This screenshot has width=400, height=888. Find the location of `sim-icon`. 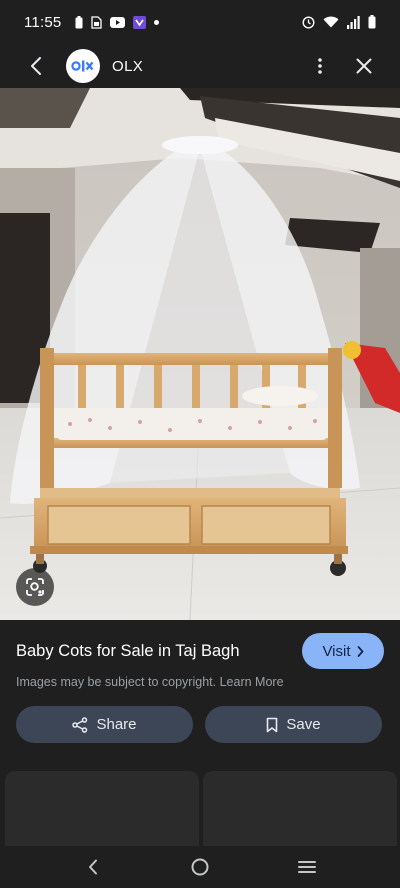

sim-icon is located at coordinates (97, 22).